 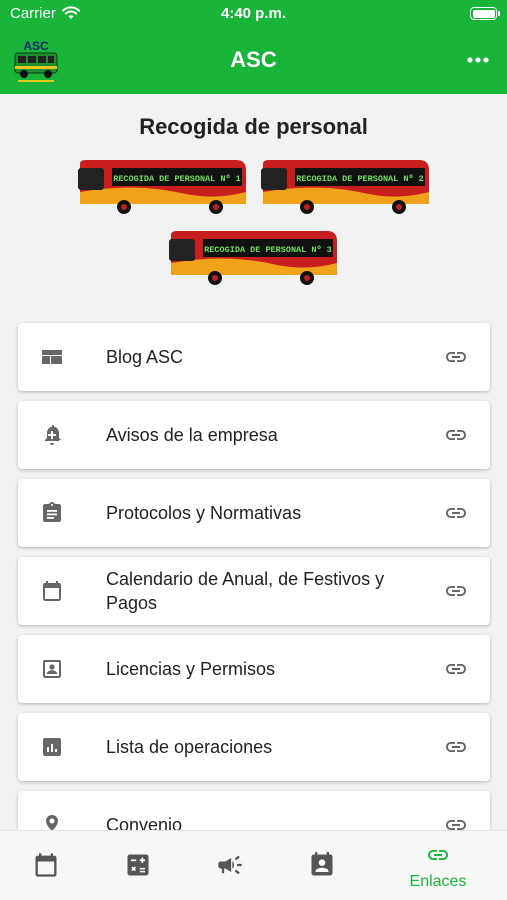 I want to click on link-card-operaciones: Lista de operaciones, so click(x=254, y=747).